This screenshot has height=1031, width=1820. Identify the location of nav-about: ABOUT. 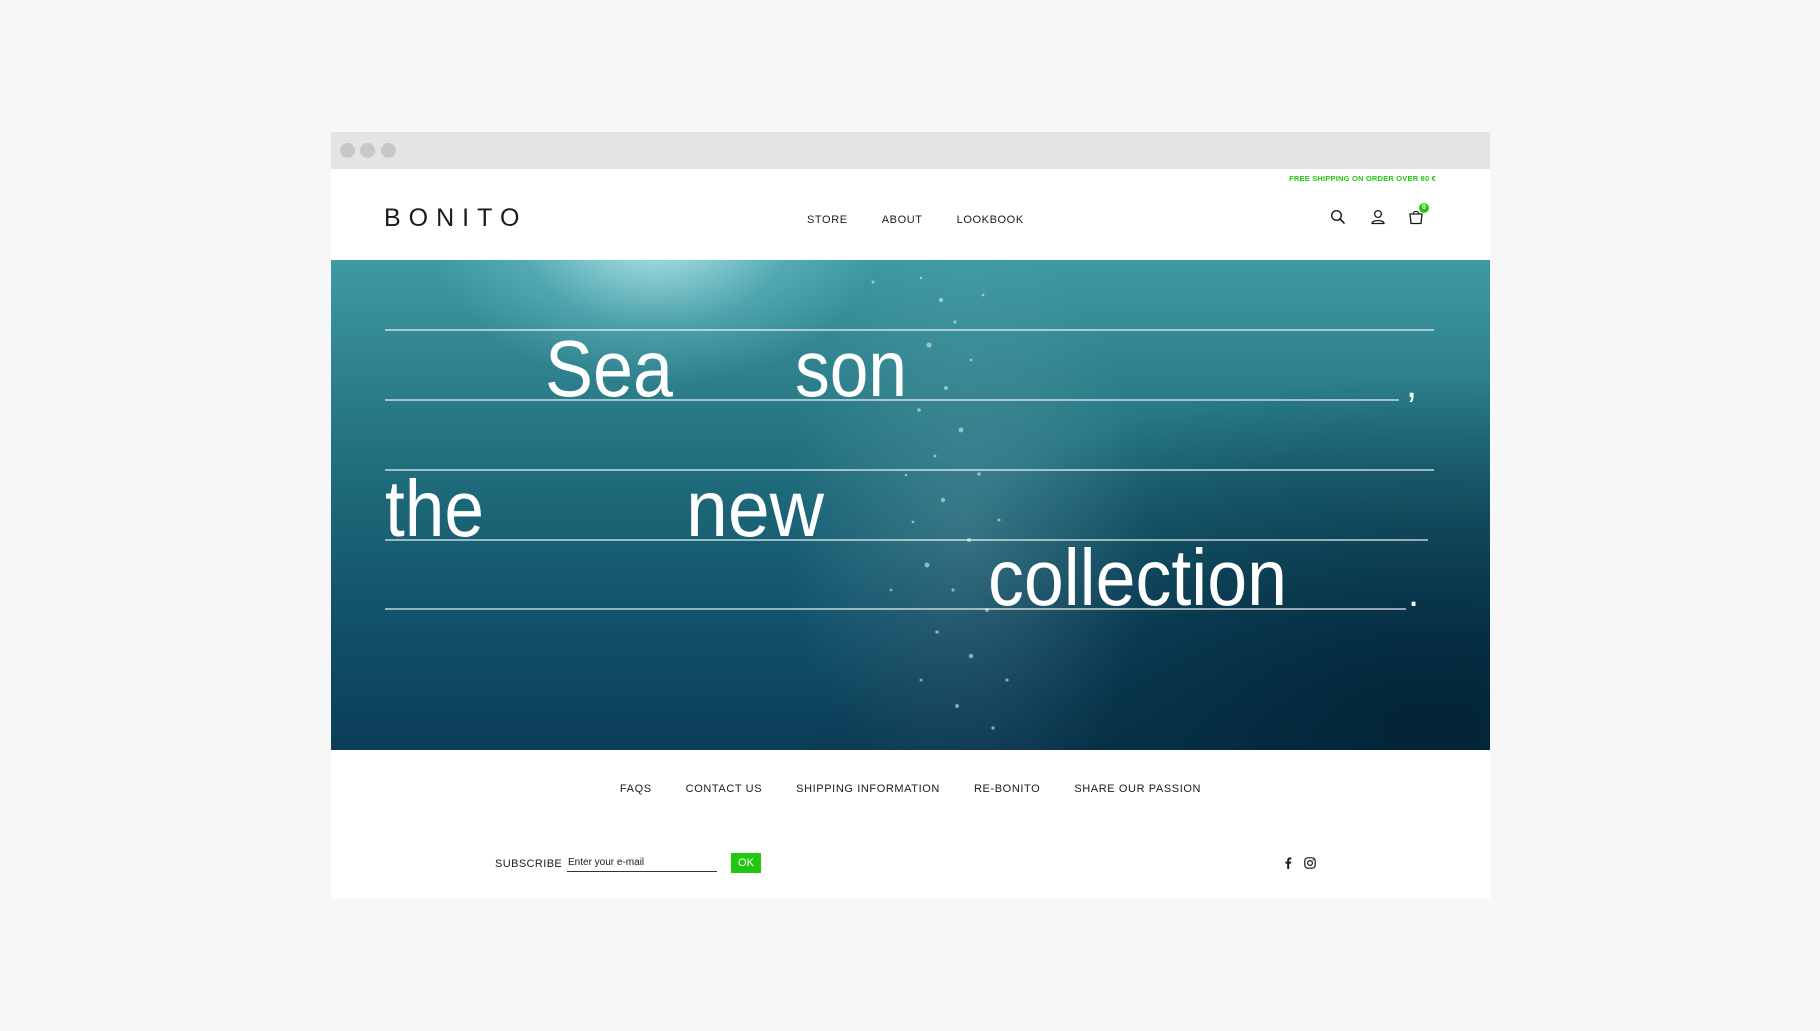
(902, 220).